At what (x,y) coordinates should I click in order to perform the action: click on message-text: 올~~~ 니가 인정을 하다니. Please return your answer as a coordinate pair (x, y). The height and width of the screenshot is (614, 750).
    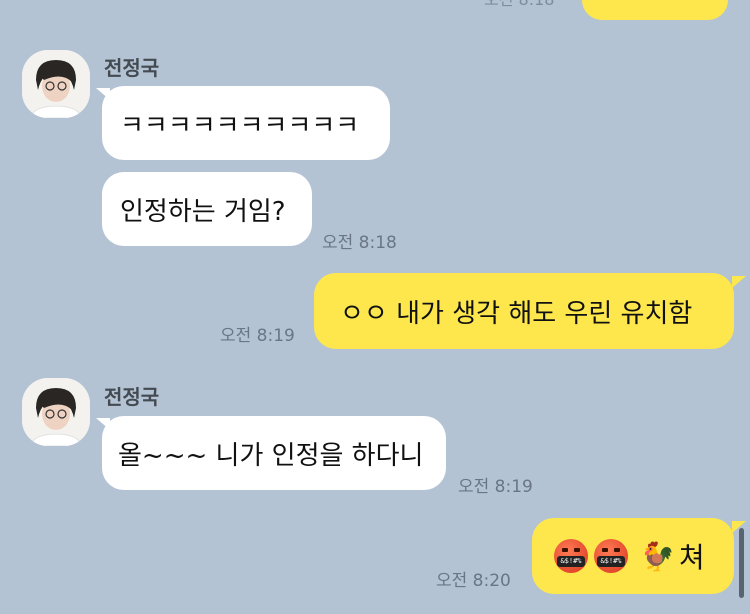
    Looking at the image, I should click on (271, 455).